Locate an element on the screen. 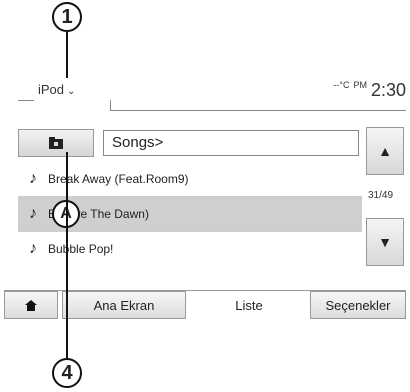  tab-secenekler-label: Seçenekler is located at coordinates (358, 305).